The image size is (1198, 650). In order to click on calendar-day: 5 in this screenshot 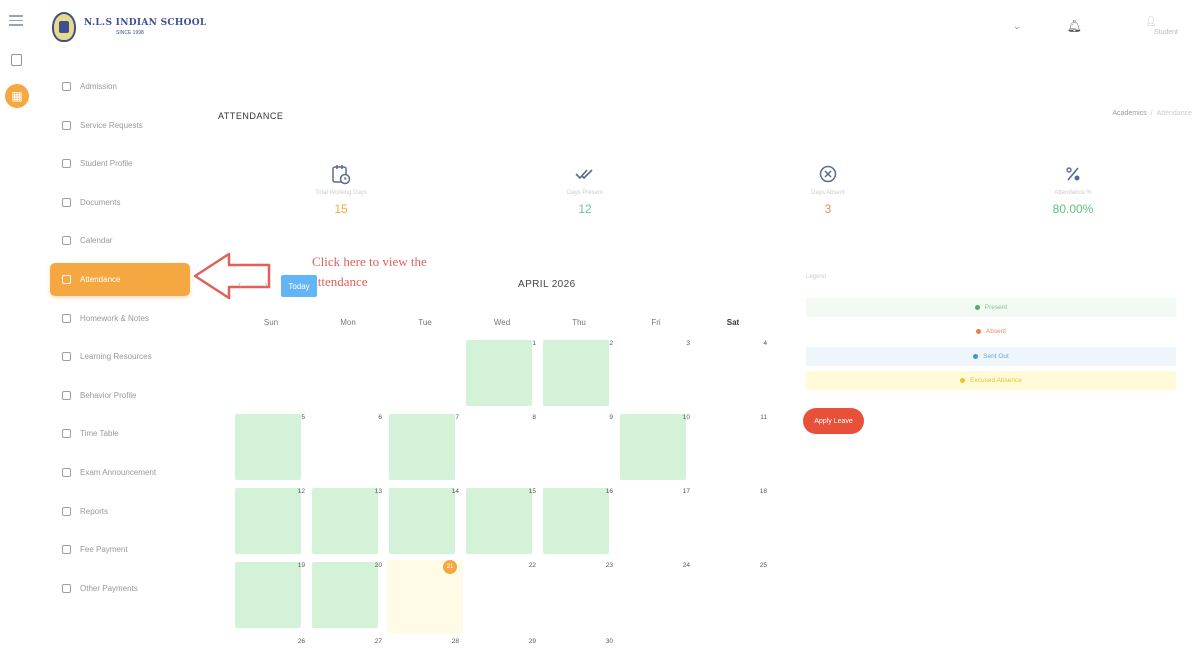, I will do `click(271, 448)`.